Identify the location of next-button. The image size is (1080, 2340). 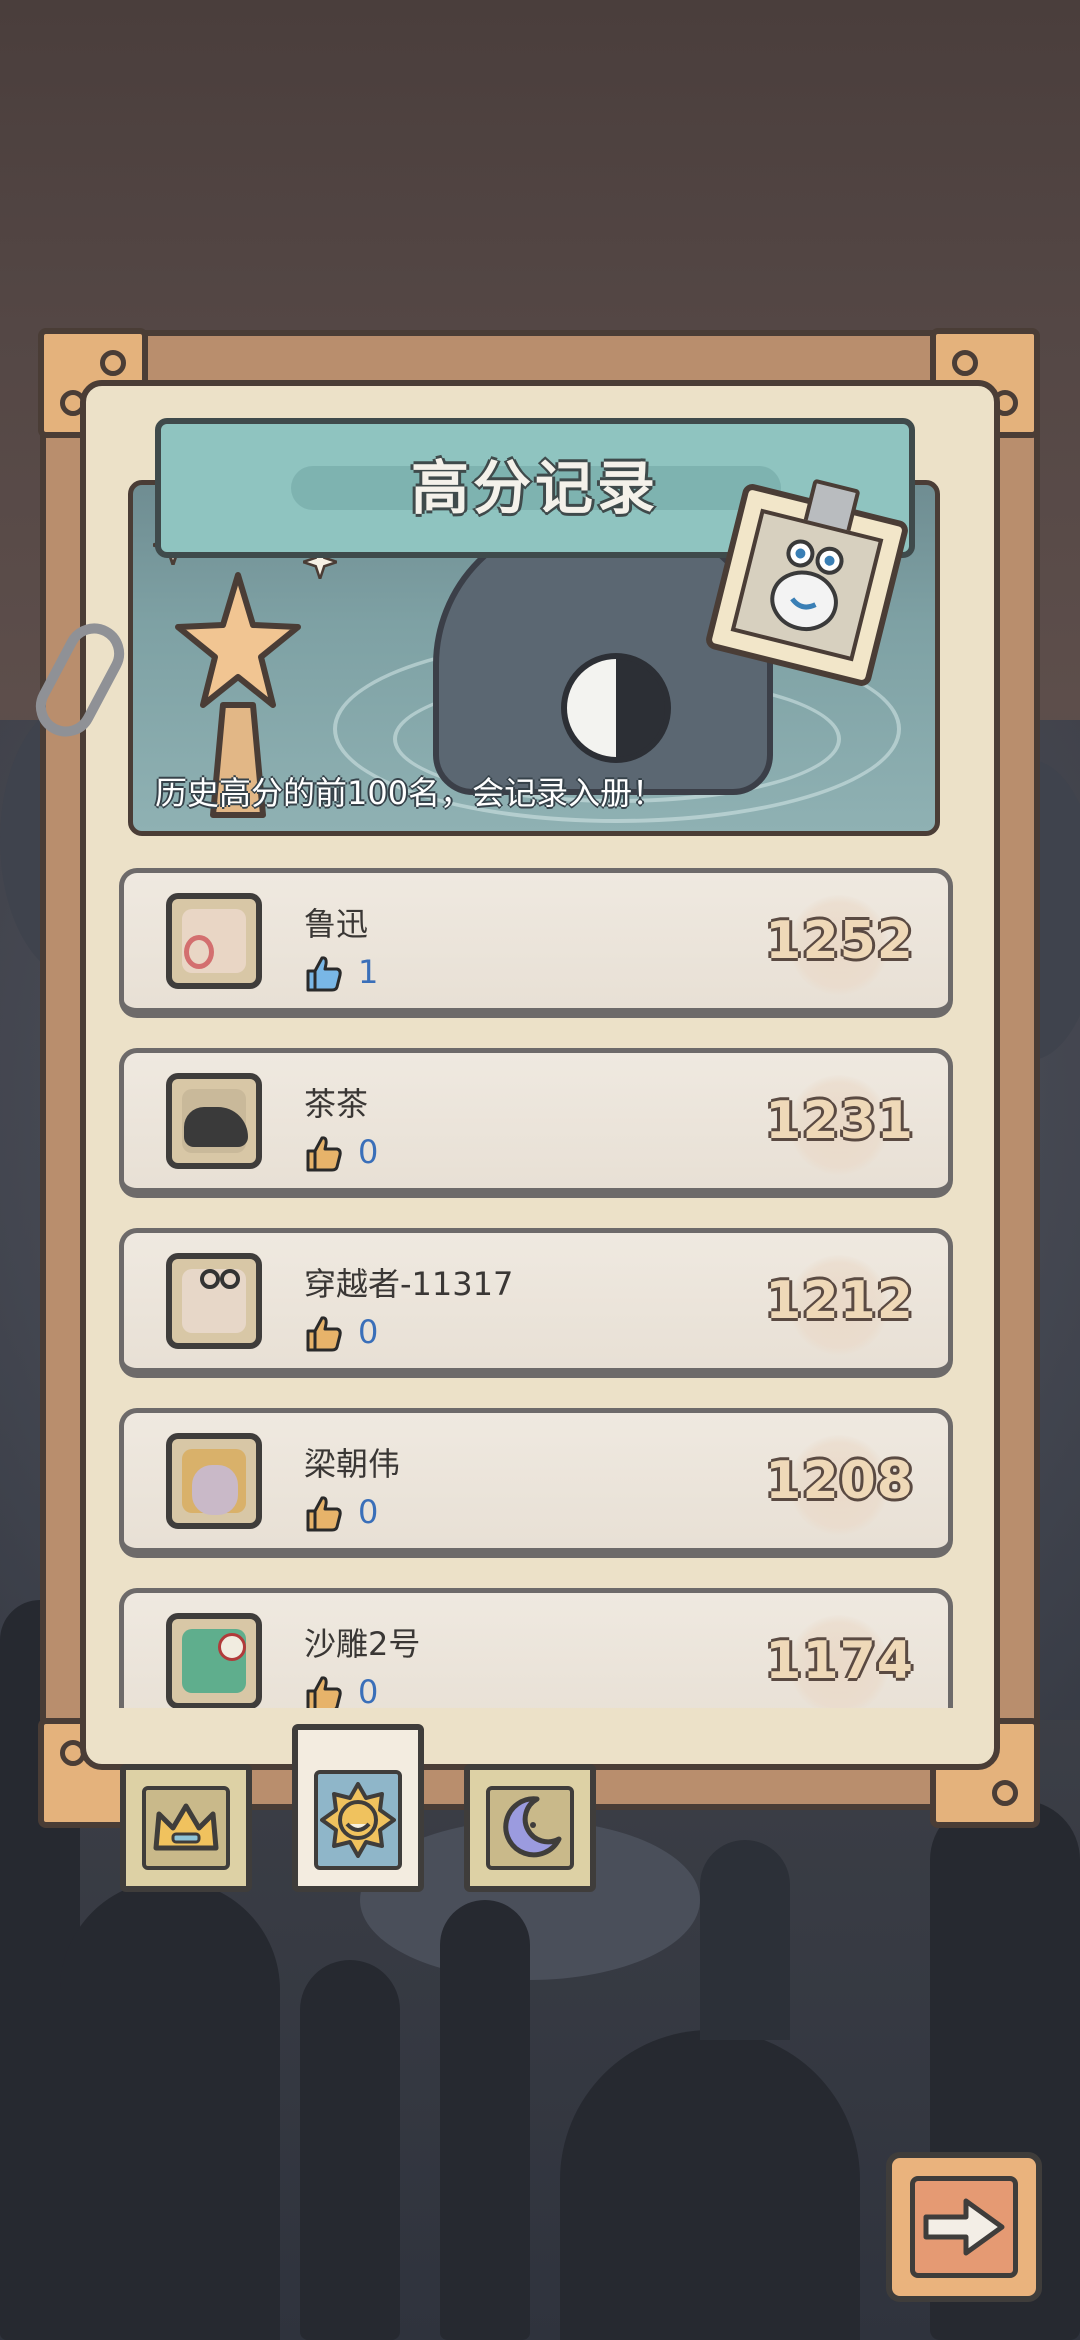
(964, 2227).